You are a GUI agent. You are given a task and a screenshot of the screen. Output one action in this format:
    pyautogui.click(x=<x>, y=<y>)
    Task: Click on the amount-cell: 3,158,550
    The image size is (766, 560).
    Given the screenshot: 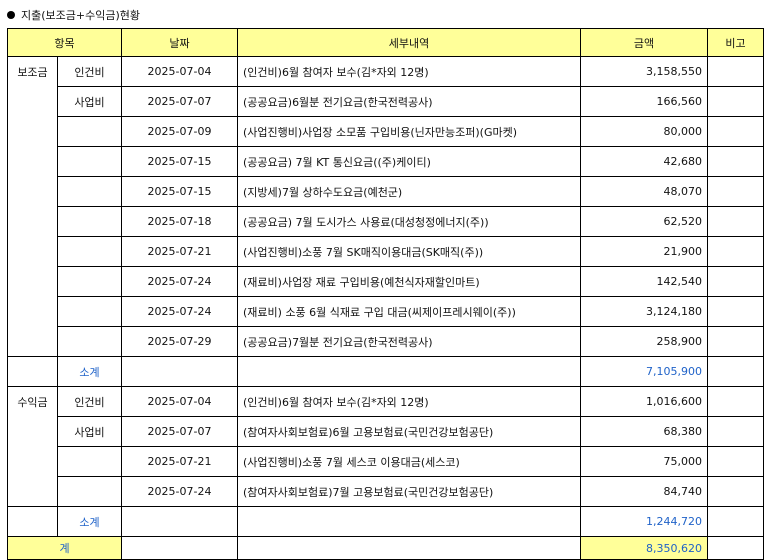 What is the action you would take?
    pyautogui.click(x=644, y=71)
    